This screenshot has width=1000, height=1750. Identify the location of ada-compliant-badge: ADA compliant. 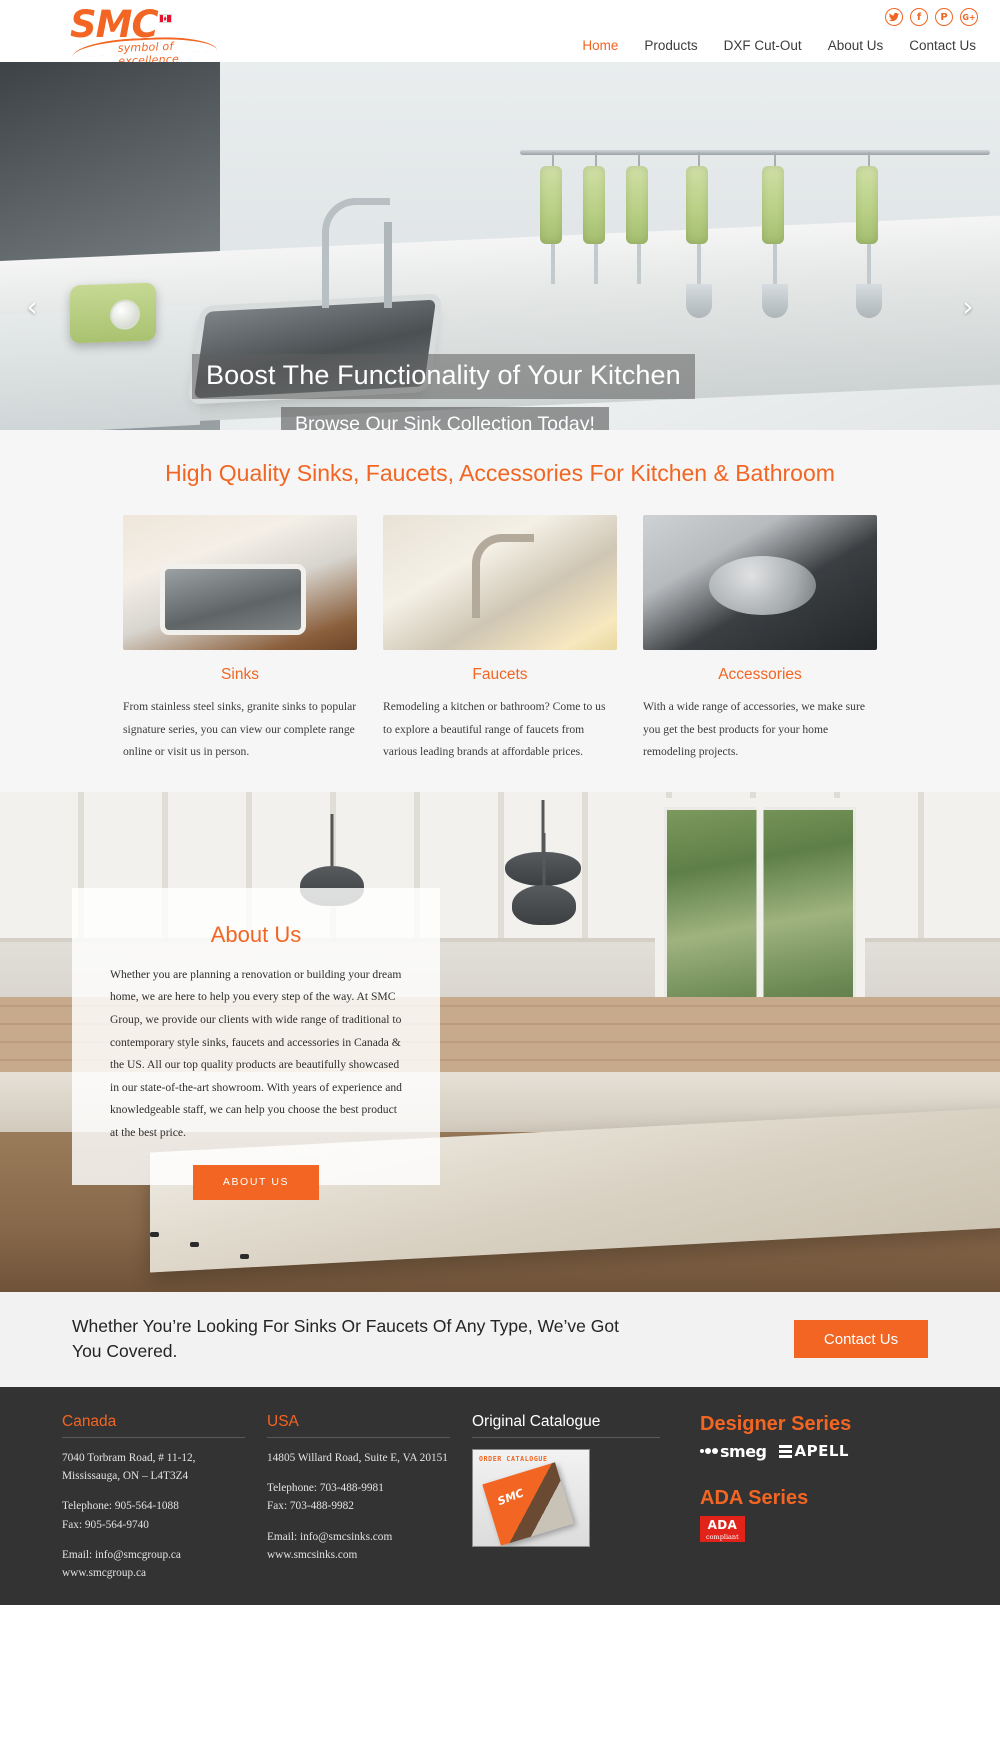
(722, 1529).